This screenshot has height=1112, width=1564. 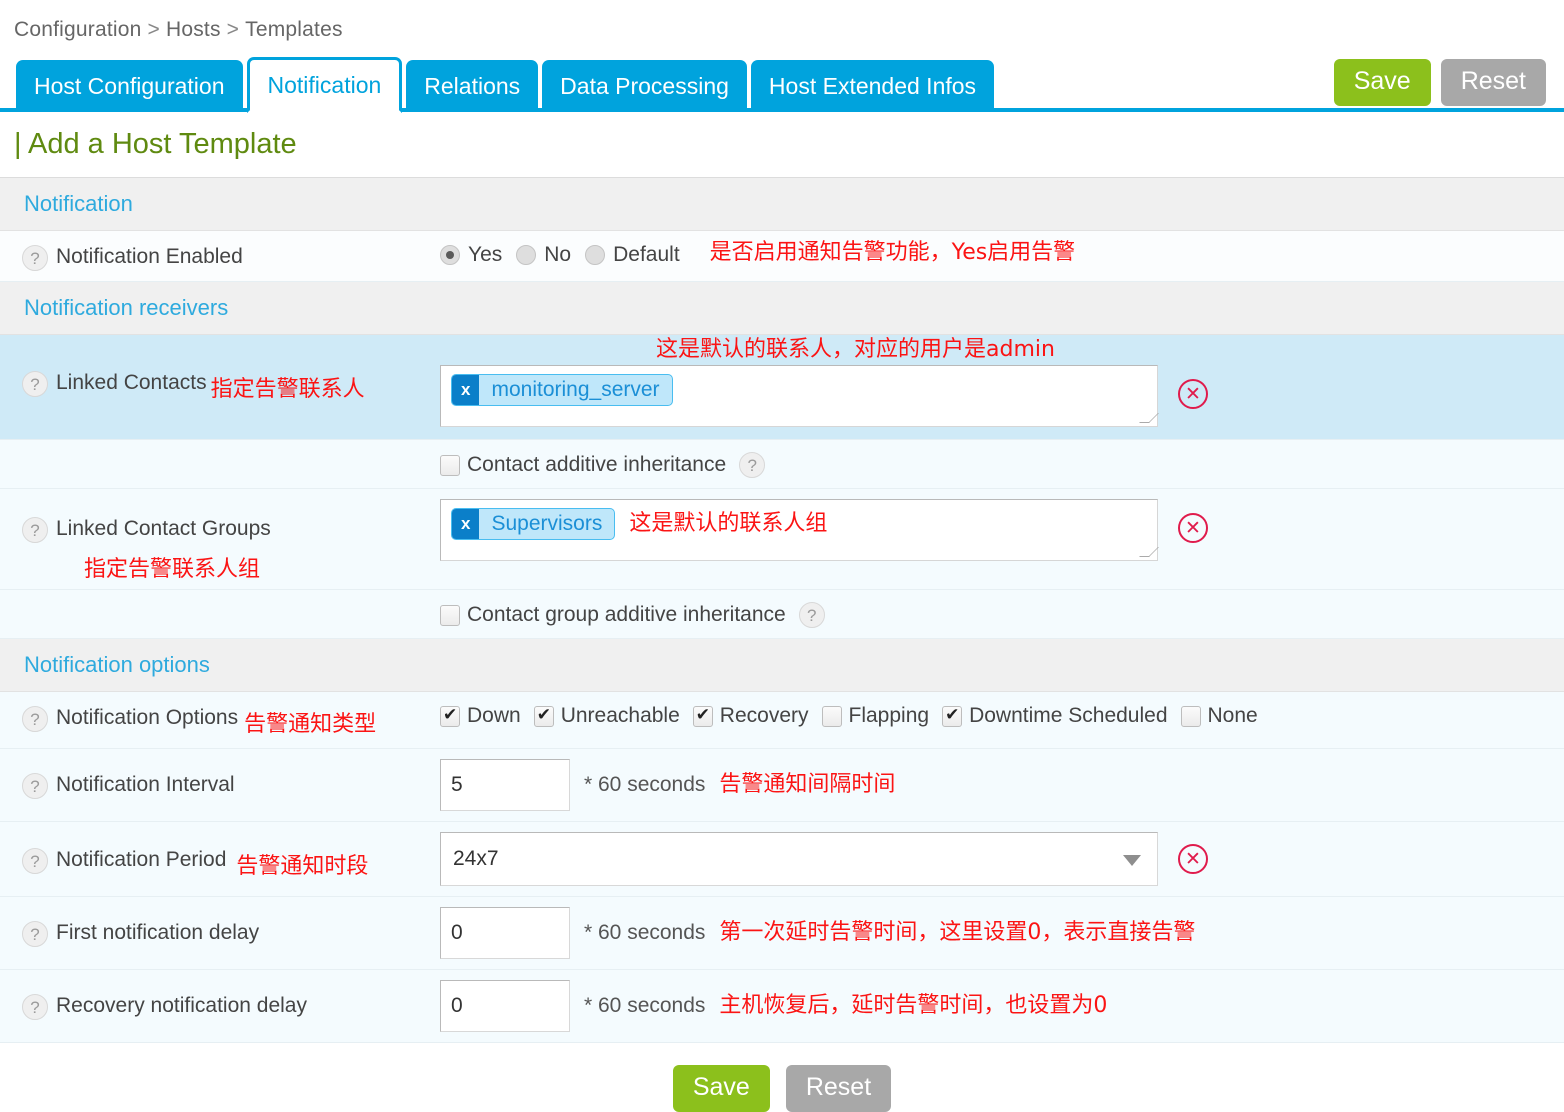 I want to click on field-linked-contact-groups: x Supervisors 这是默认的联系人组 ✕, so click(x=1002, y=530).